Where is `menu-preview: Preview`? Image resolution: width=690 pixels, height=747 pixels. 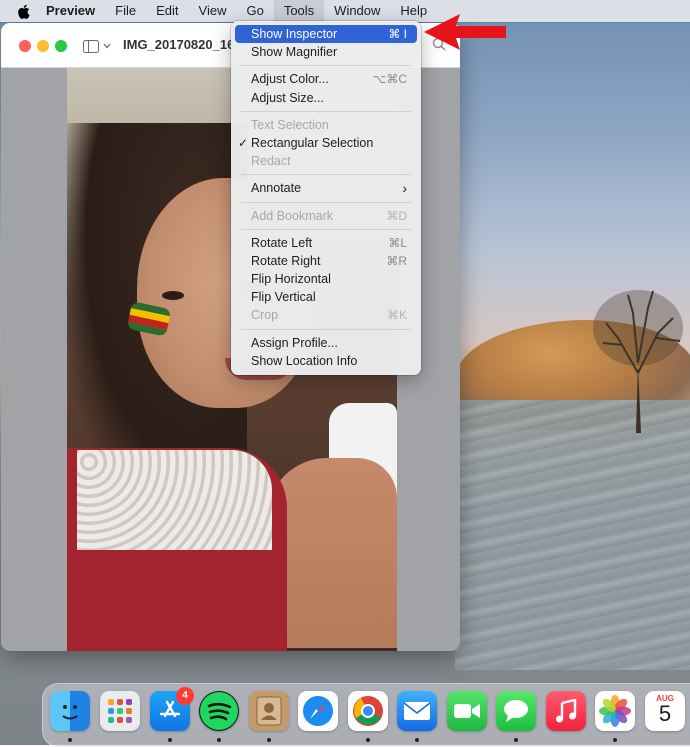 menu-preview: Preview is located at coordinates (70, 11).